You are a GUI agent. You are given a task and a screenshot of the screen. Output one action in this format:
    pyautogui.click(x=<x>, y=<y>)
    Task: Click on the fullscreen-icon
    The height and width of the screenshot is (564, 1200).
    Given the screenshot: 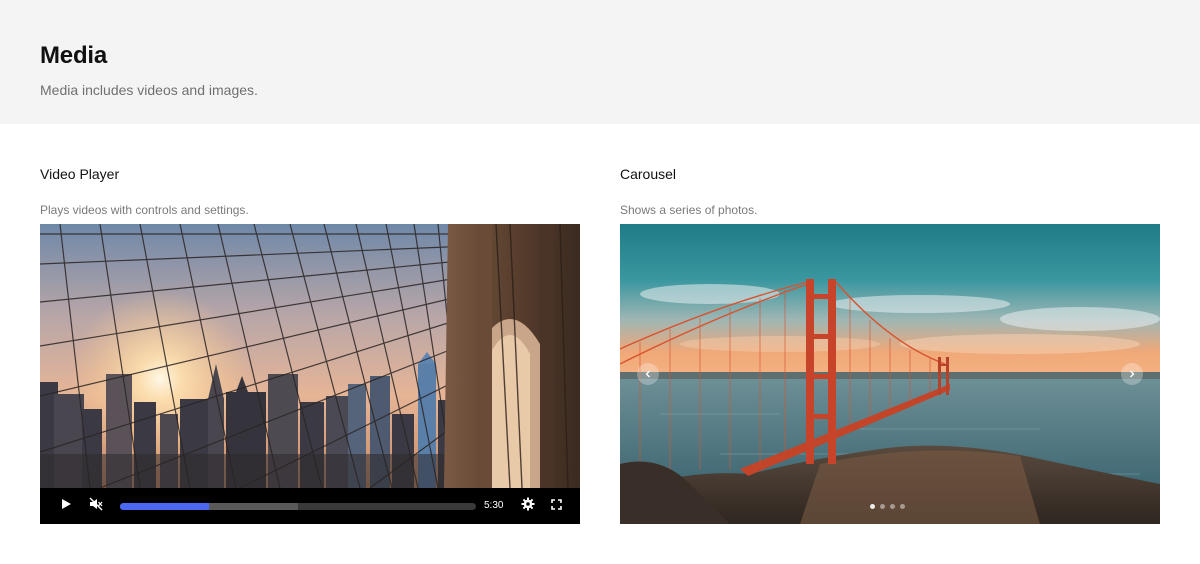 What is the action you would take?
    pyautogui.click(x=556, y=506)
    